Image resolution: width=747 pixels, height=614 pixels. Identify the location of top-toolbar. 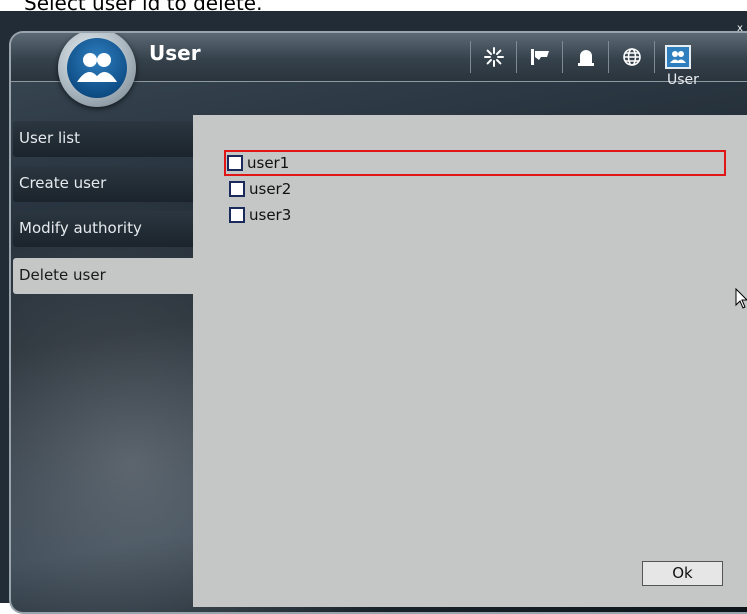
(585, 57).